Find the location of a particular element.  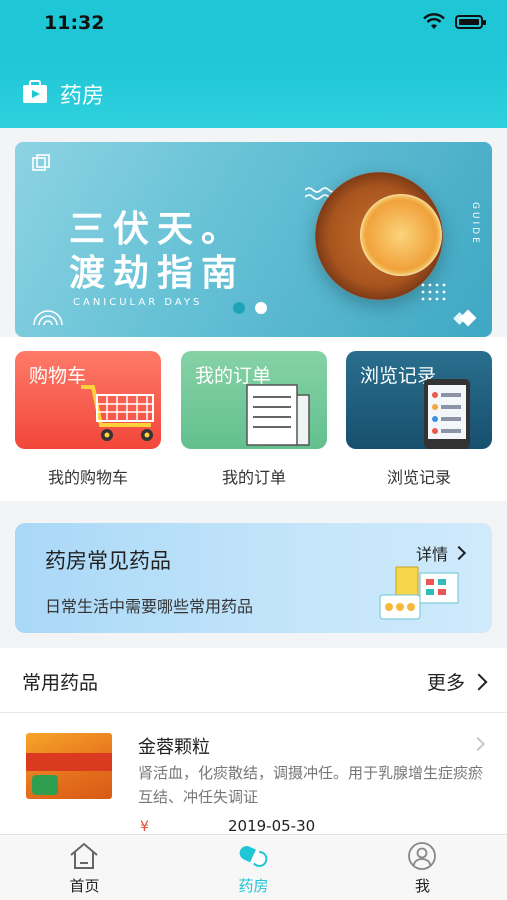

promo-title: 药房常见药品 is located at coordinates (108, 561).